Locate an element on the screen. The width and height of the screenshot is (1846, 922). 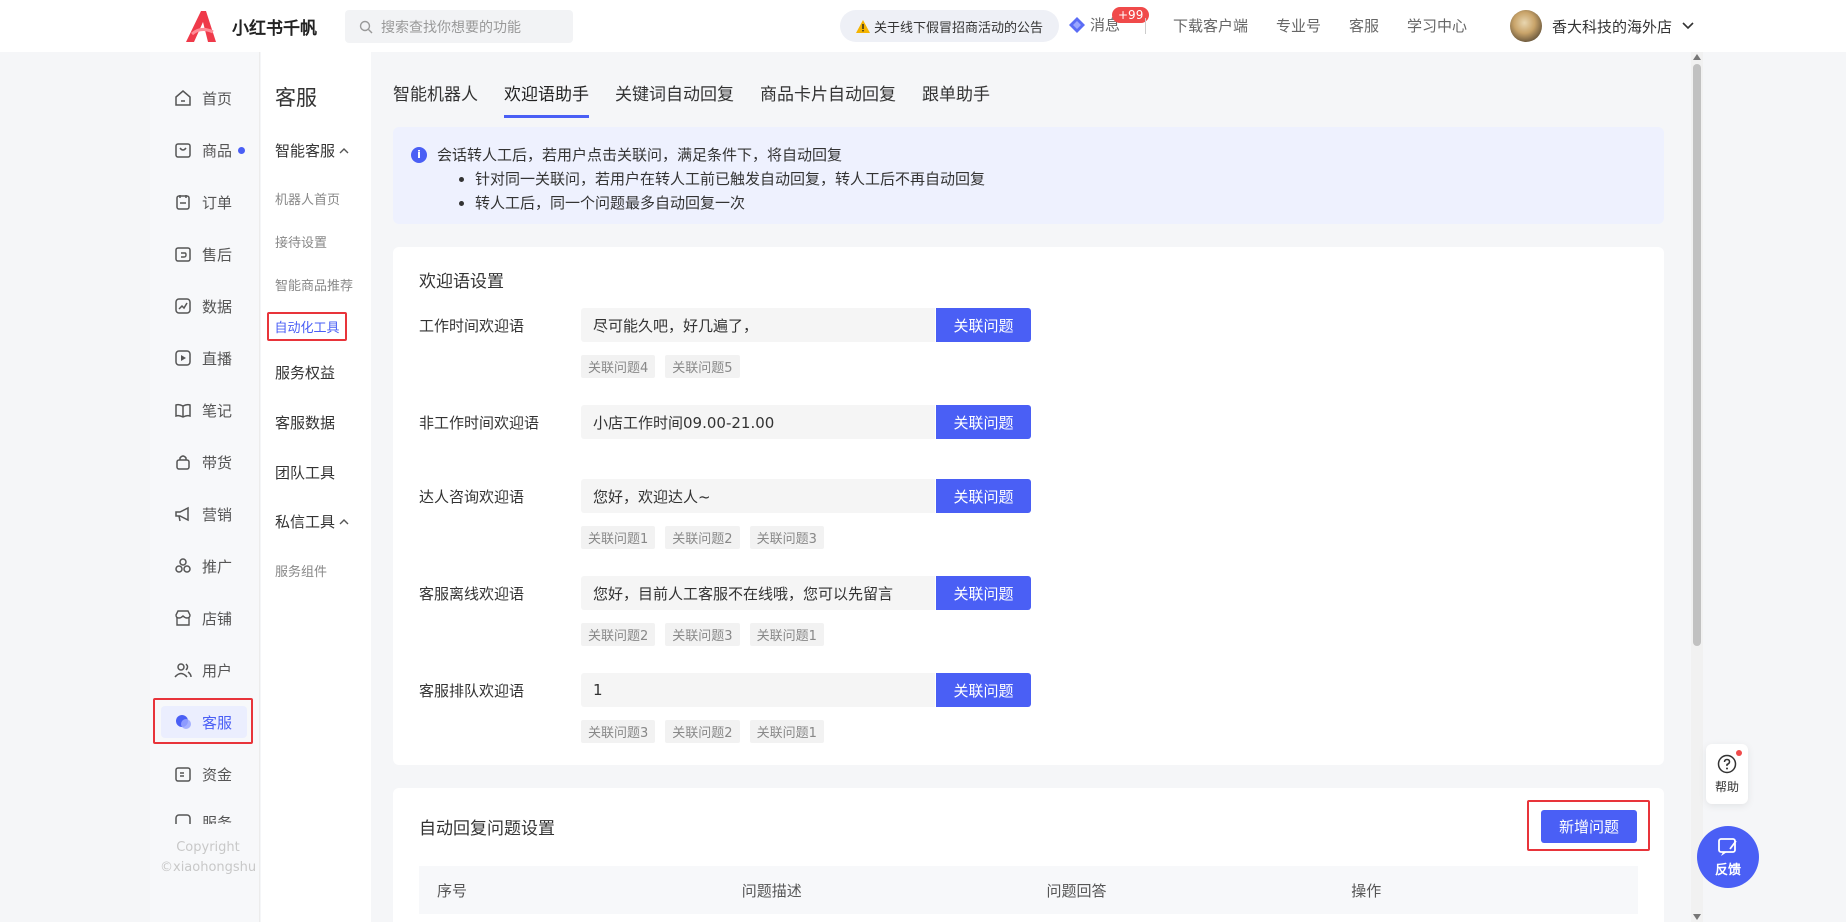
sidebar-item-promotion: 推广 is located at coordinates (203, 566).